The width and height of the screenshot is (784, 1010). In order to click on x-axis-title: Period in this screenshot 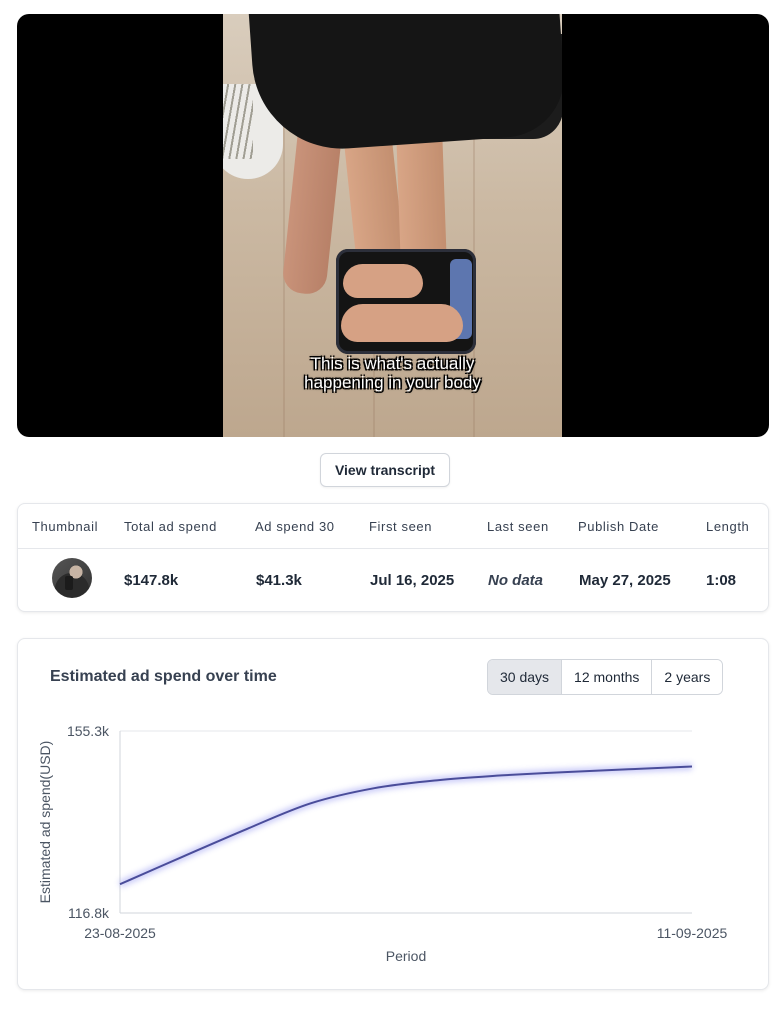, I will do `click(406, 956)`.